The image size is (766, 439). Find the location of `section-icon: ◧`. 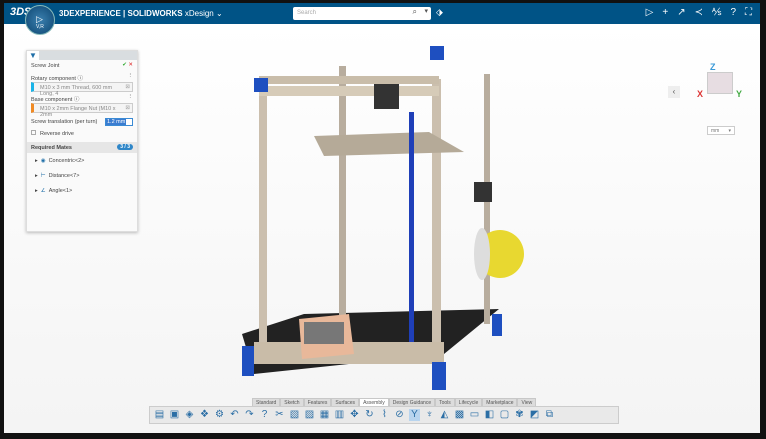

section-icon: ◧ is located at coordinates (489, 415).